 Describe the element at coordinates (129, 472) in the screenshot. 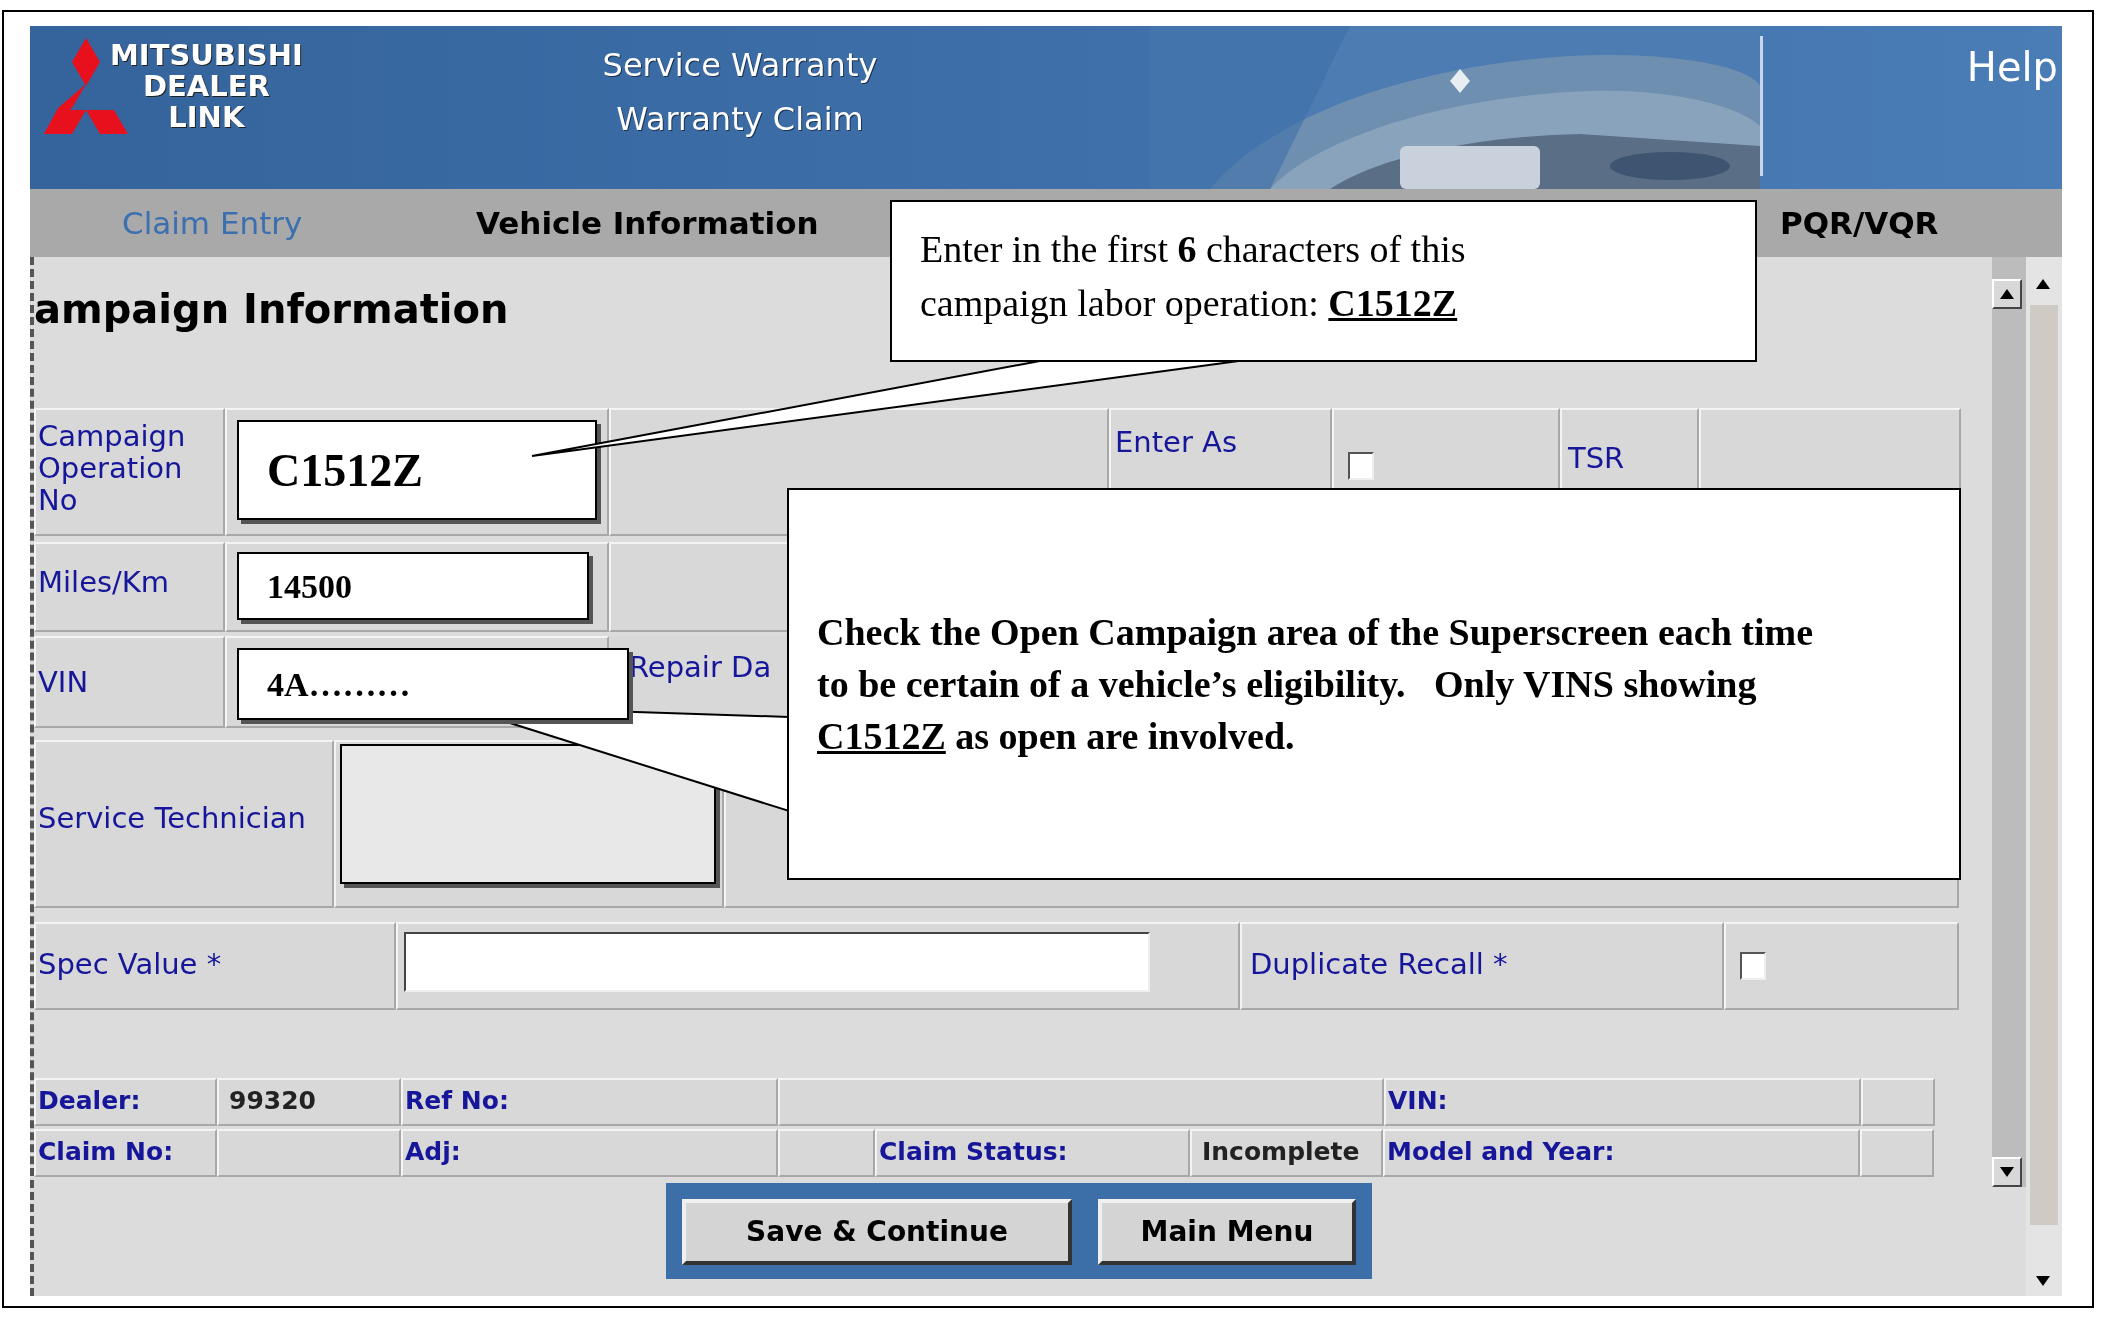

I see `field-label: Campaign Operation No` at that location.